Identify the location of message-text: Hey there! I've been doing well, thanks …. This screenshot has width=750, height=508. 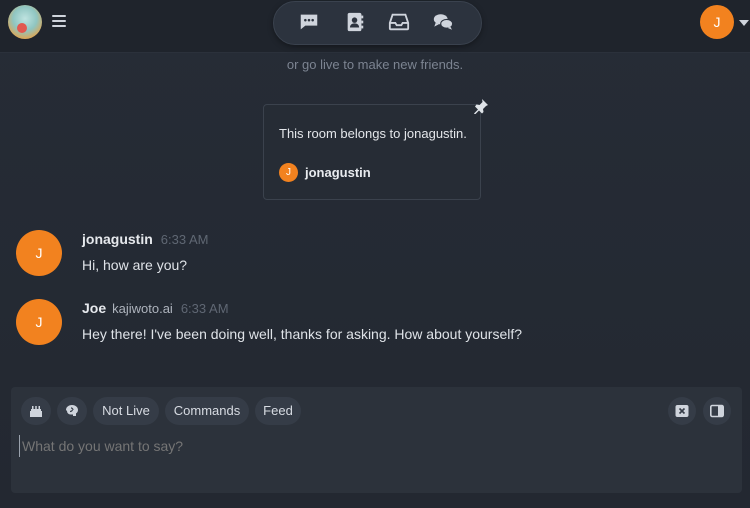
(302, 334).